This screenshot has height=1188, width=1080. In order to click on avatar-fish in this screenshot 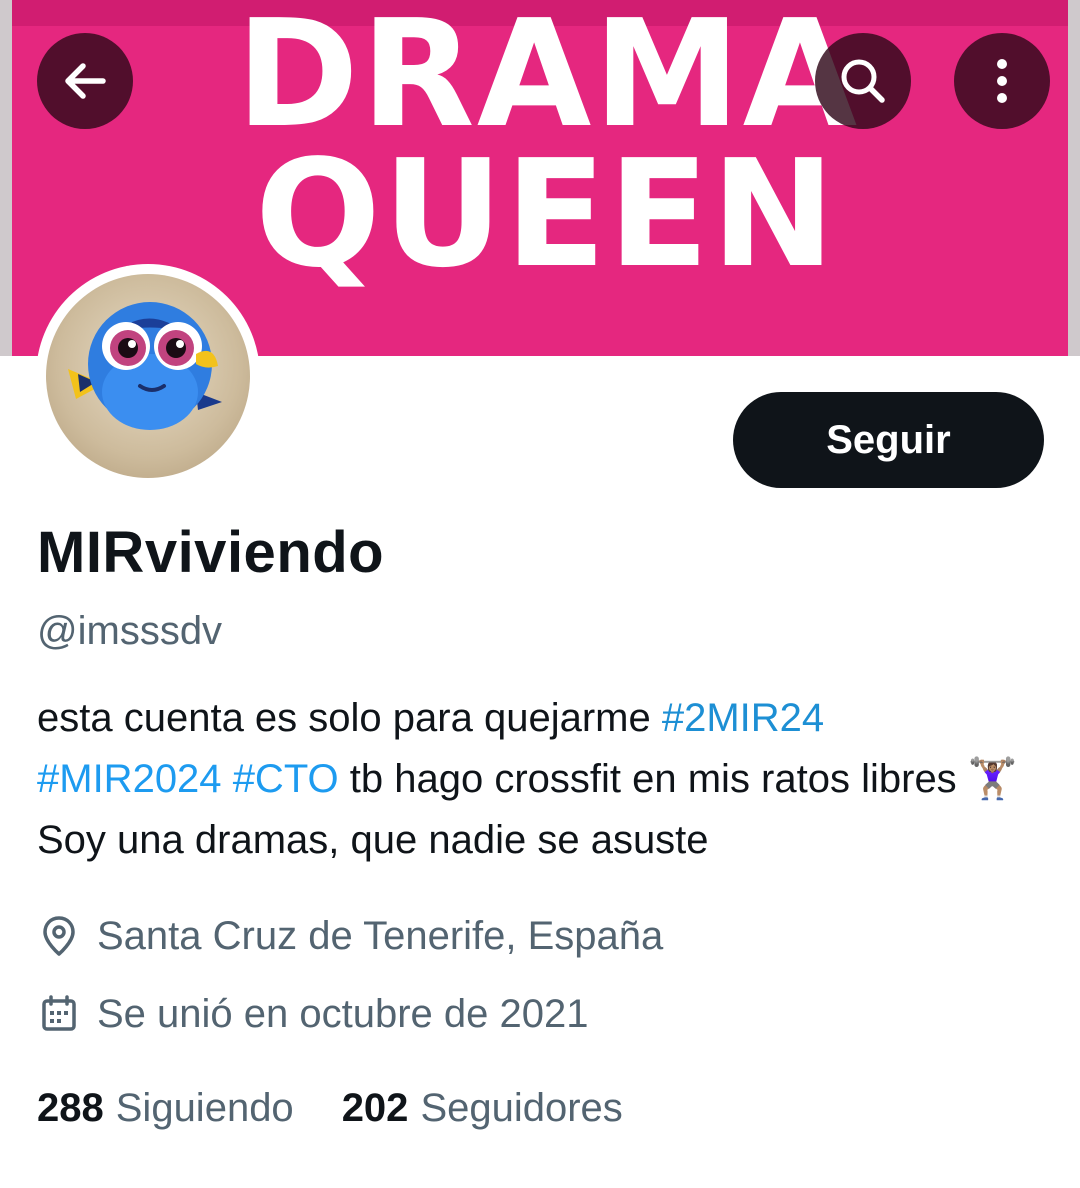, I will do `click(145, 366)`.